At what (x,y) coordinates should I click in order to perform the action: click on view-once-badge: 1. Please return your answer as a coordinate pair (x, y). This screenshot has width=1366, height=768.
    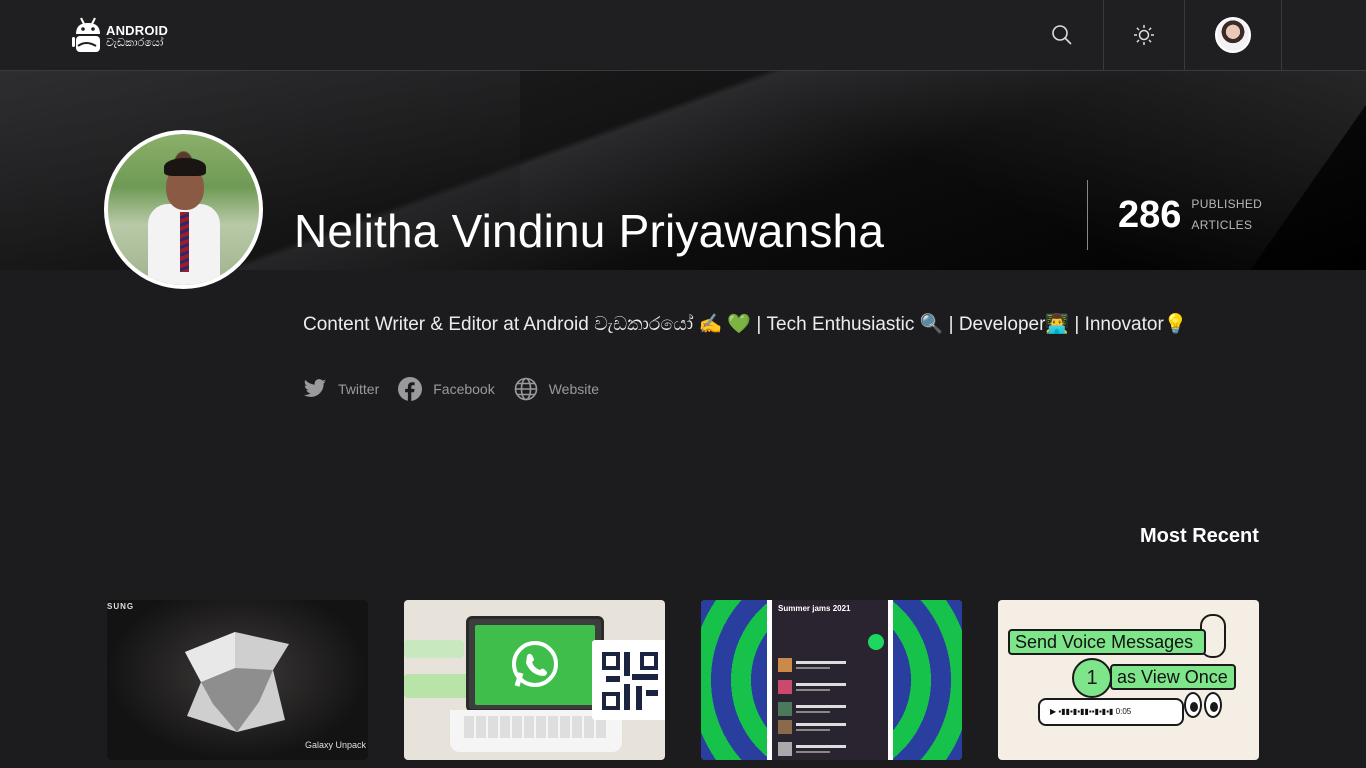
    Looking at the image, I should click on (1092, 678).